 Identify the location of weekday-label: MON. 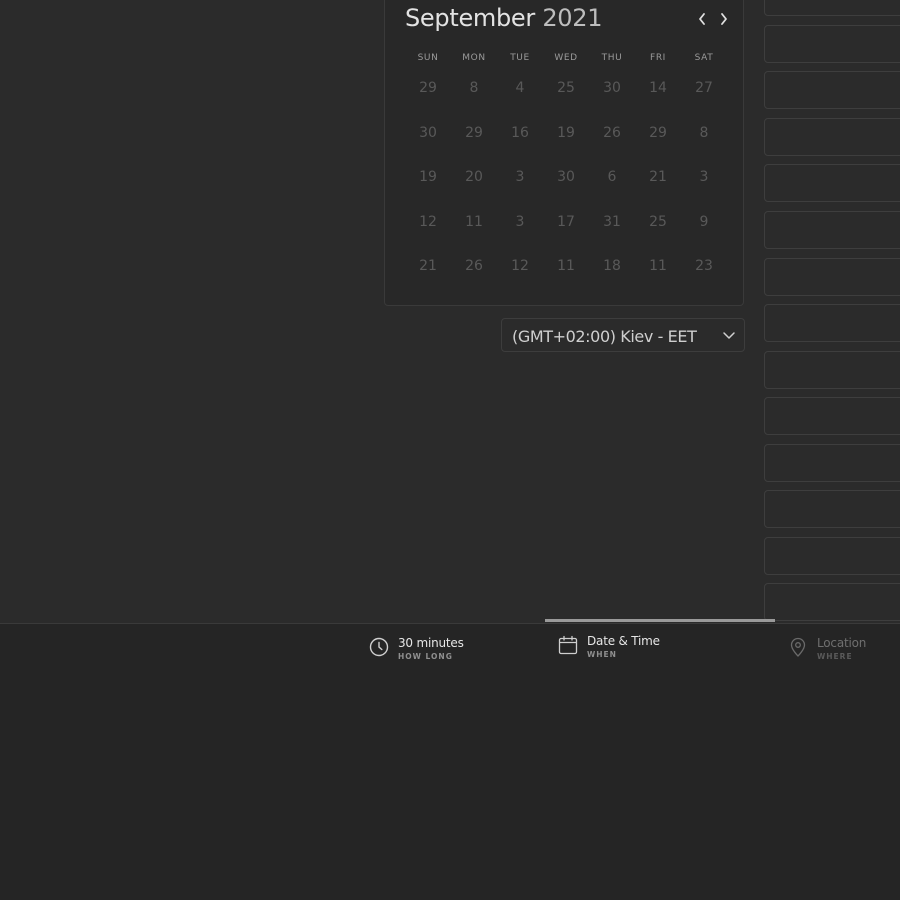
(474, 58).